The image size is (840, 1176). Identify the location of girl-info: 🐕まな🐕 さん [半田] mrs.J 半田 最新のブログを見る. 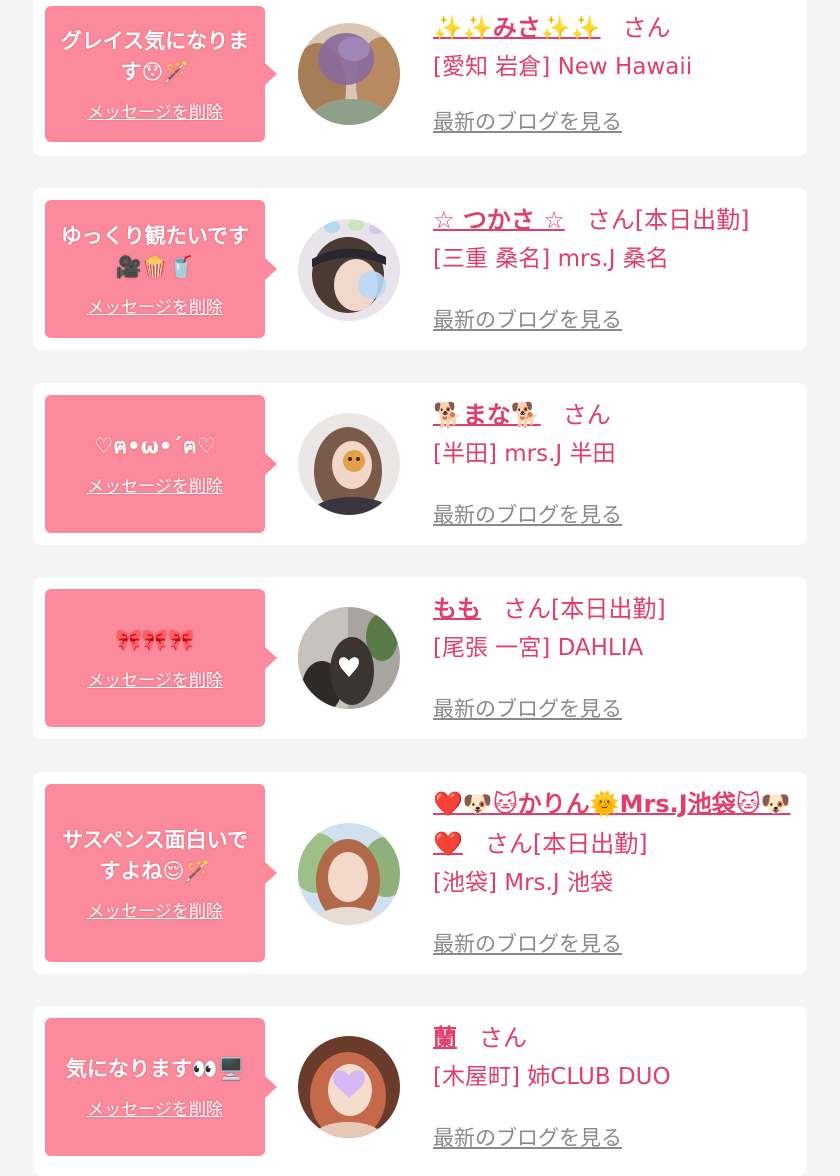
(615, 461).